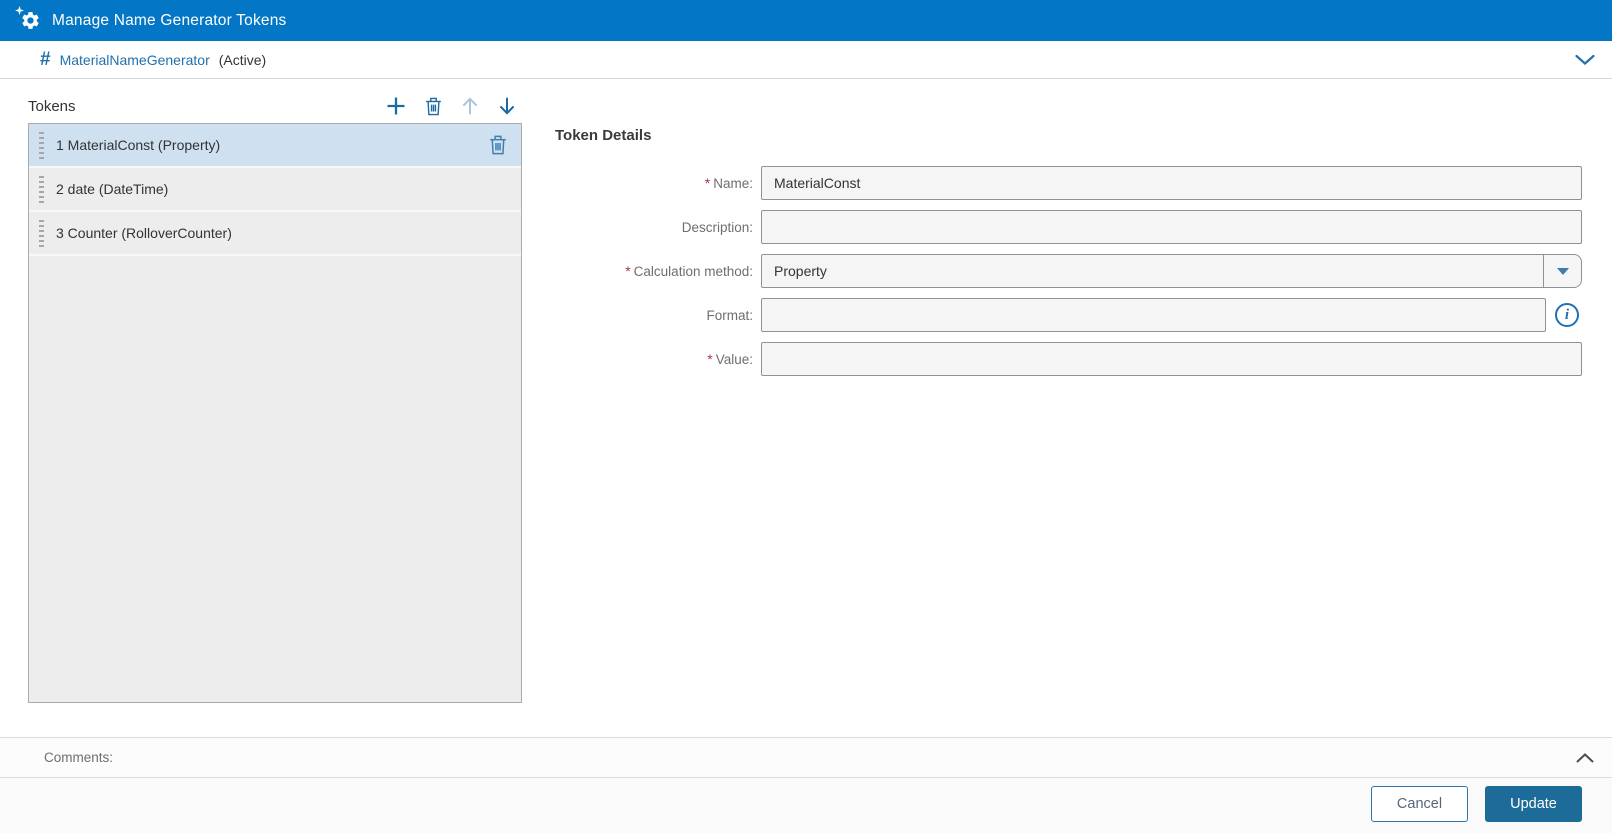 Image resolution: width=1612 pixels, height=833 pixels. I want to click on dropdown-button, so click(1562, 271).